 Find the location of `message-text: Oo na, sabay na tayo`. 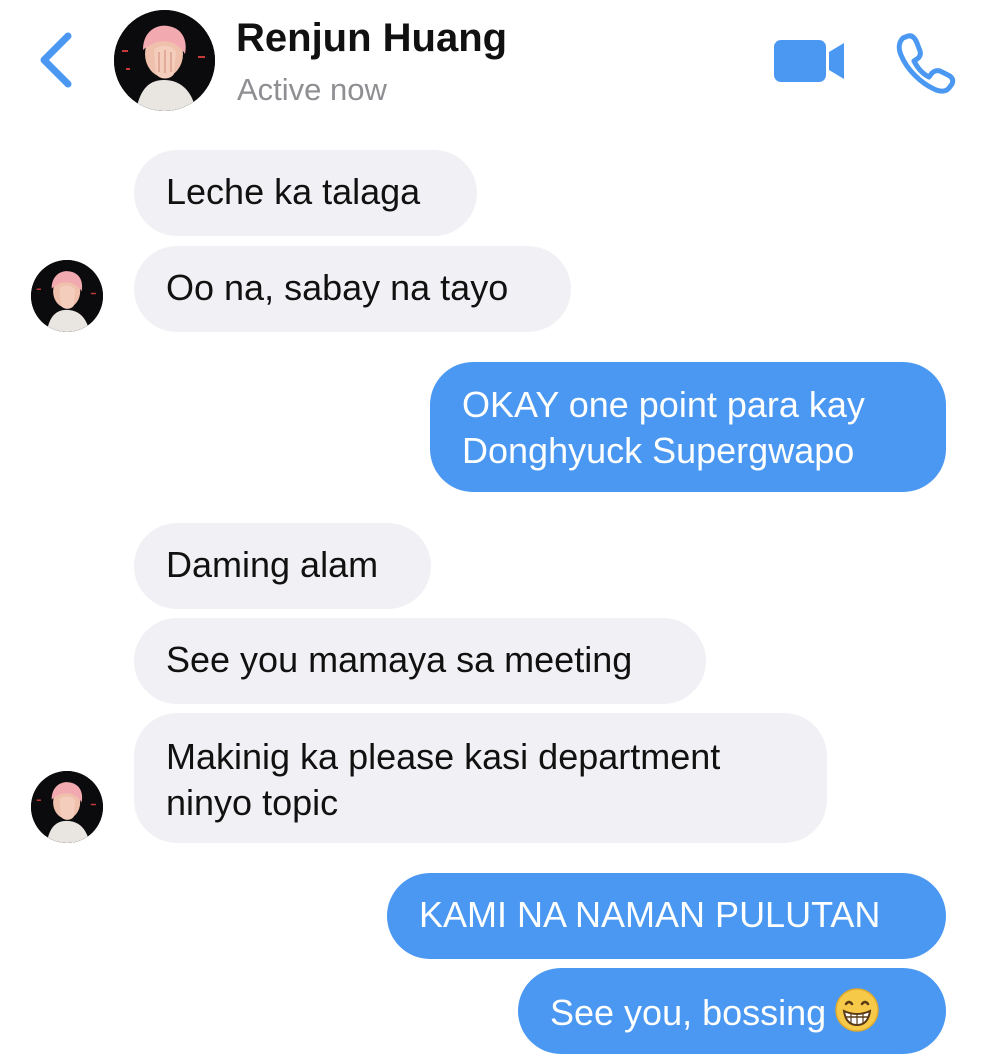

message-text: Oo na, sabay na tayo is located at coordinates (337, 287).